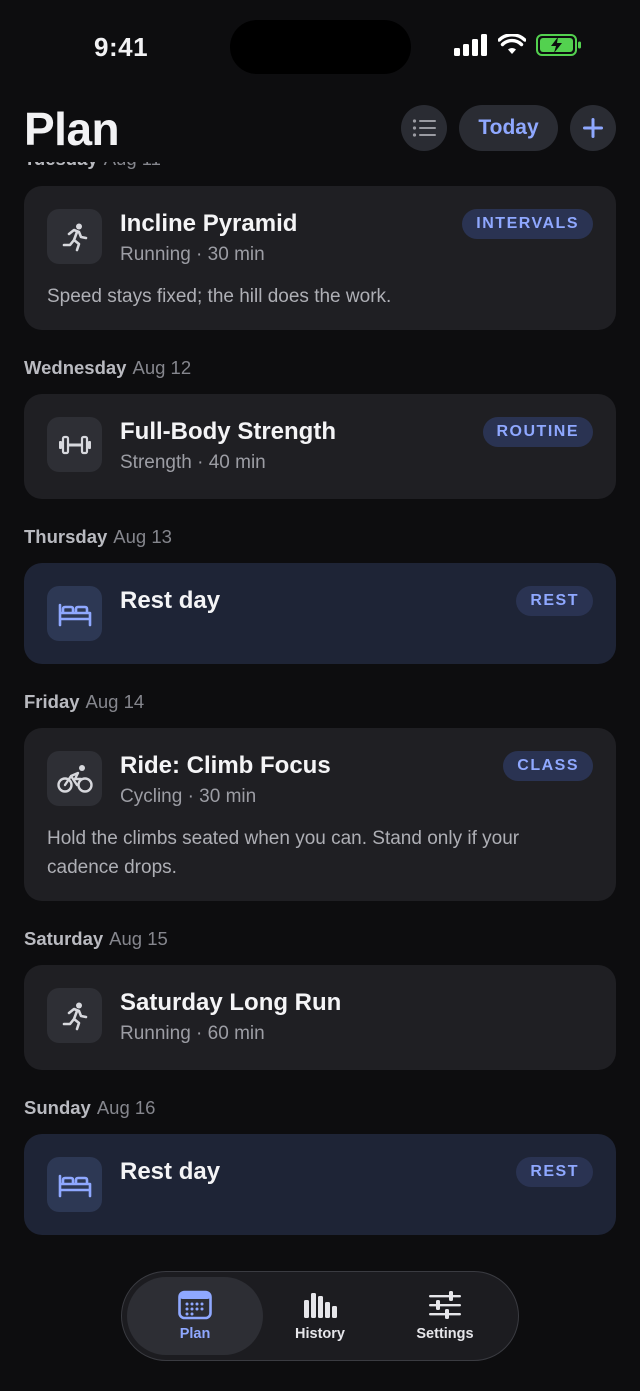 The height and width of the screenshot is (1391, 640). Describe the element at coordinates (66, 536) in the screenshot. I see `day-name: Thursday` at that location.